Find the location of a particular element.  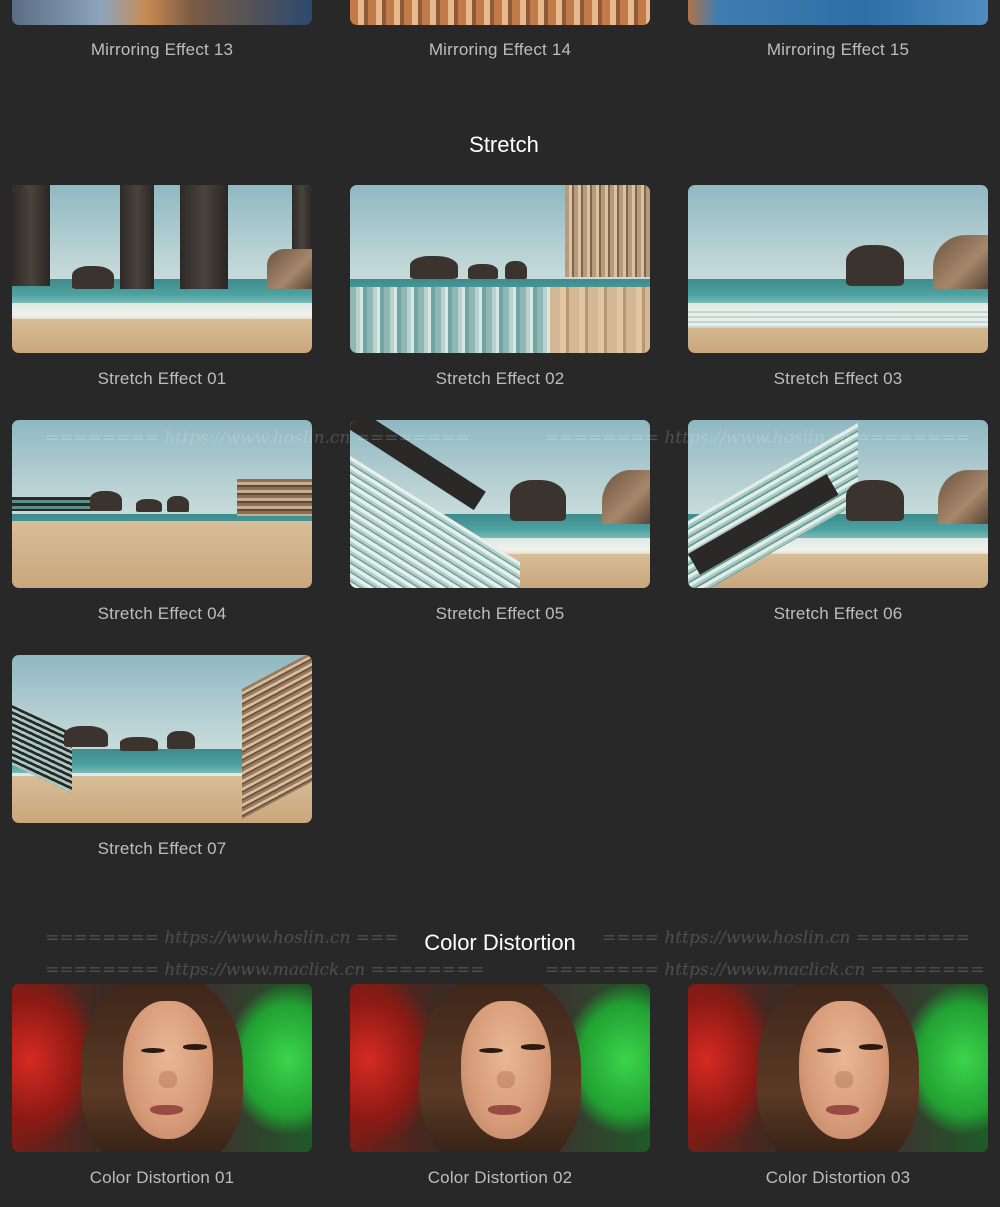

effect-label: Stretch Effect 06 is located at coordinates (838, 613).